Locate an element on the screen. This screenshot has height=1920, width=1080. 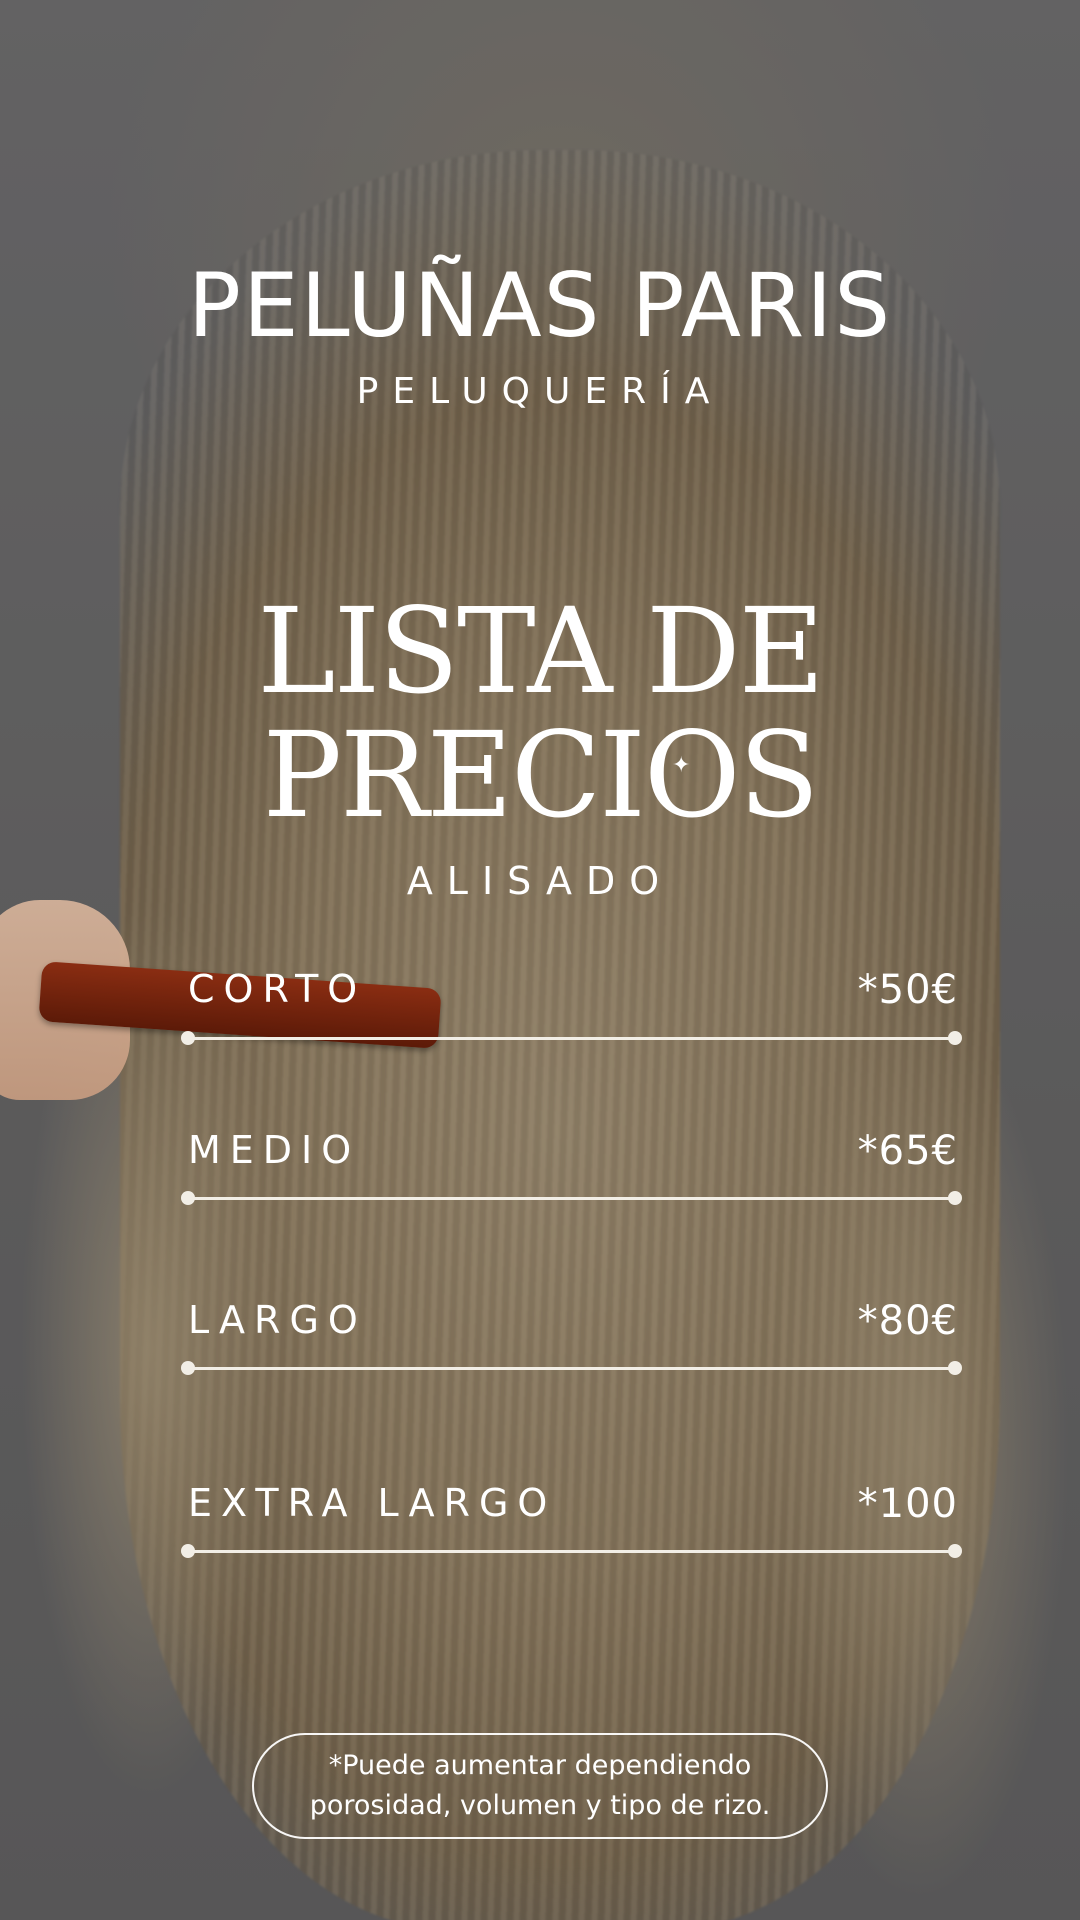
price-label: EXTRA LARGO is located at coordinates (372, 1503).